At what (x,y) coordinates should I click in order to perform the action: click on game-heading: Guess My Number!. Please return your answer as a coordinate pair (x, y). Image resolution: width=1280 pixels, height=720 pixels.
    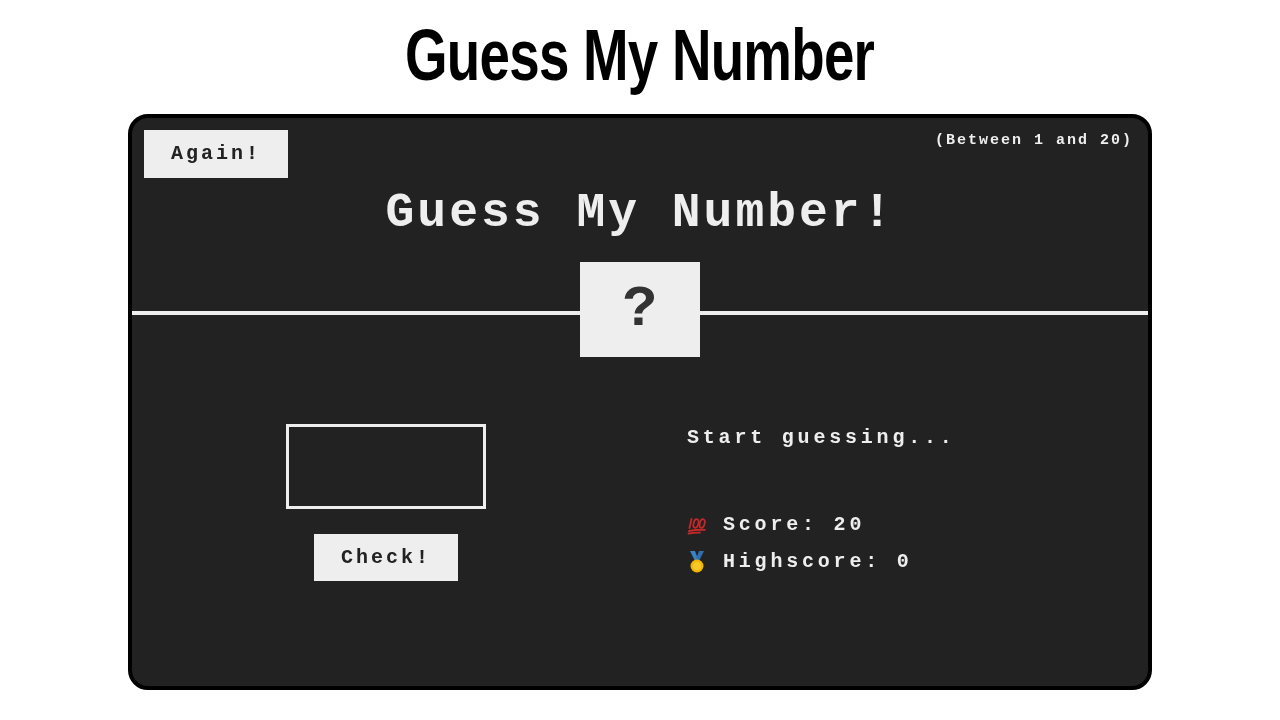
    Looking at the image, I should click on (640, 213).